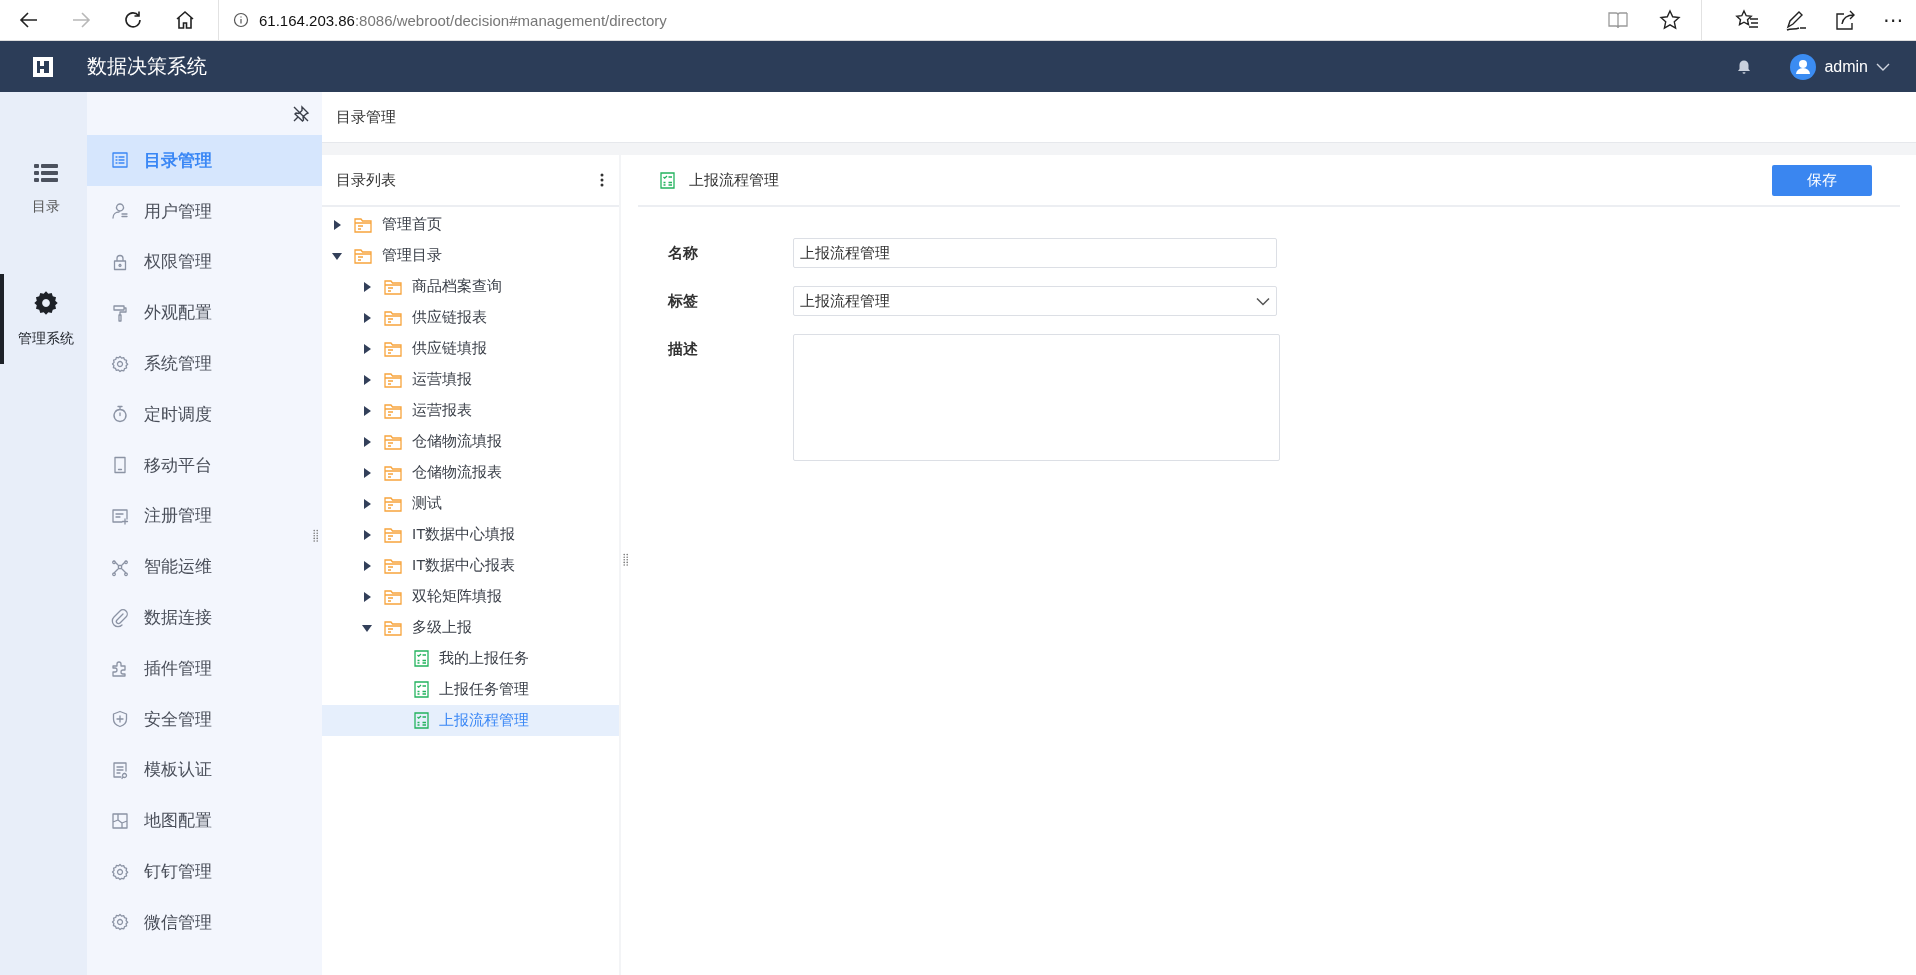 The width and height of the screenshot is (1916, 975). Describe the element at coordinates (470, 689) in the screenshot. I see `tree-item: 上报任务管理` at that location.